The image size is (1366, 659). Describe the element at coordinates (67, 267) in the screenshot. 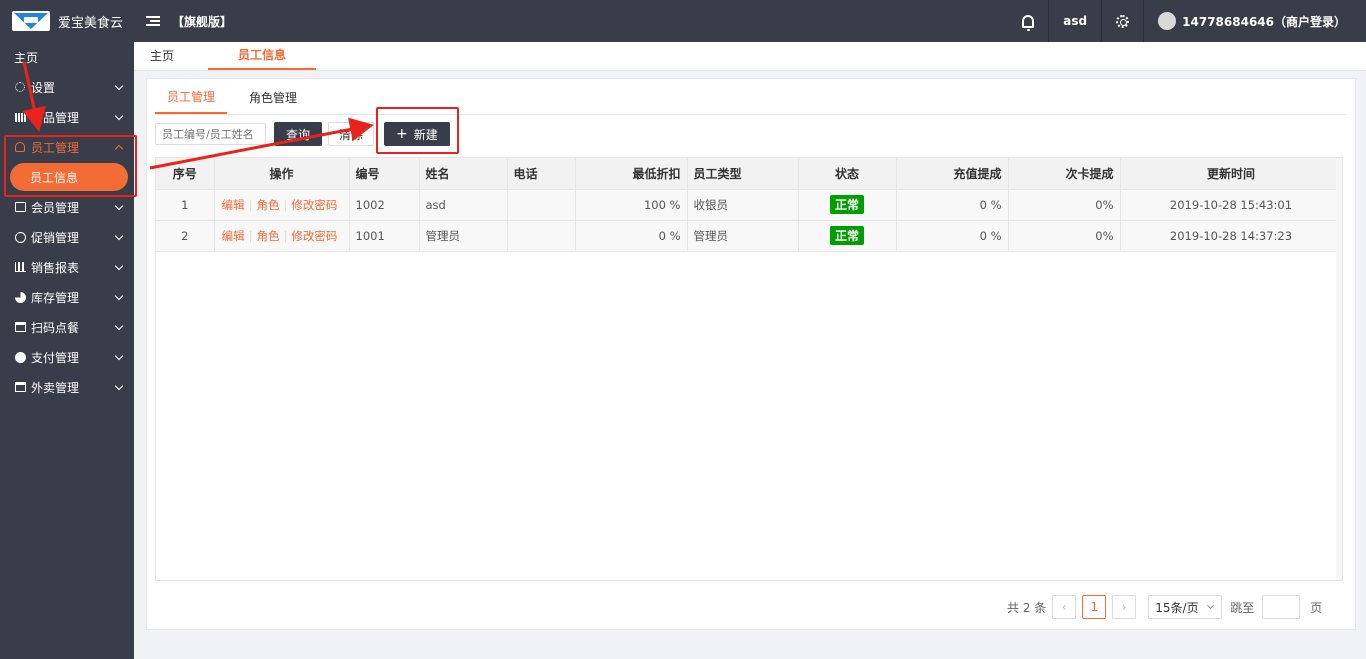

I see `sidebar-item-reports: 销售报表` at that location.